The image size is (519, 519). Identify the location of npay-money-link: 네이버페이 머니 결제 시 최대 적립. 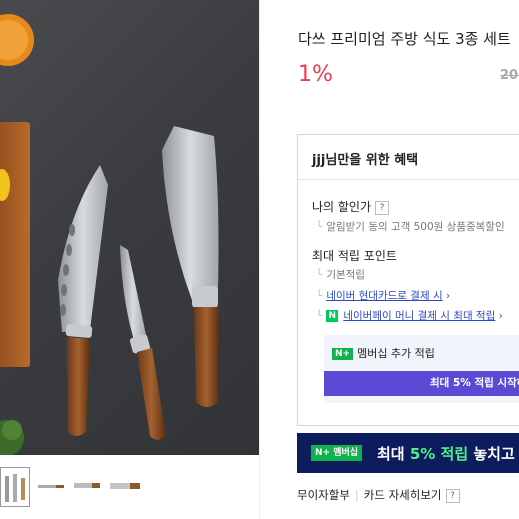
(419, 316).